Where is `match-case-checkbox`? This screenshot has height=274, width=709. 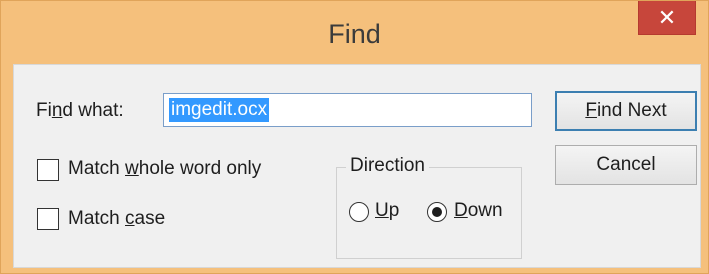 match-case-checkbox is located at coordinates (48, 219).